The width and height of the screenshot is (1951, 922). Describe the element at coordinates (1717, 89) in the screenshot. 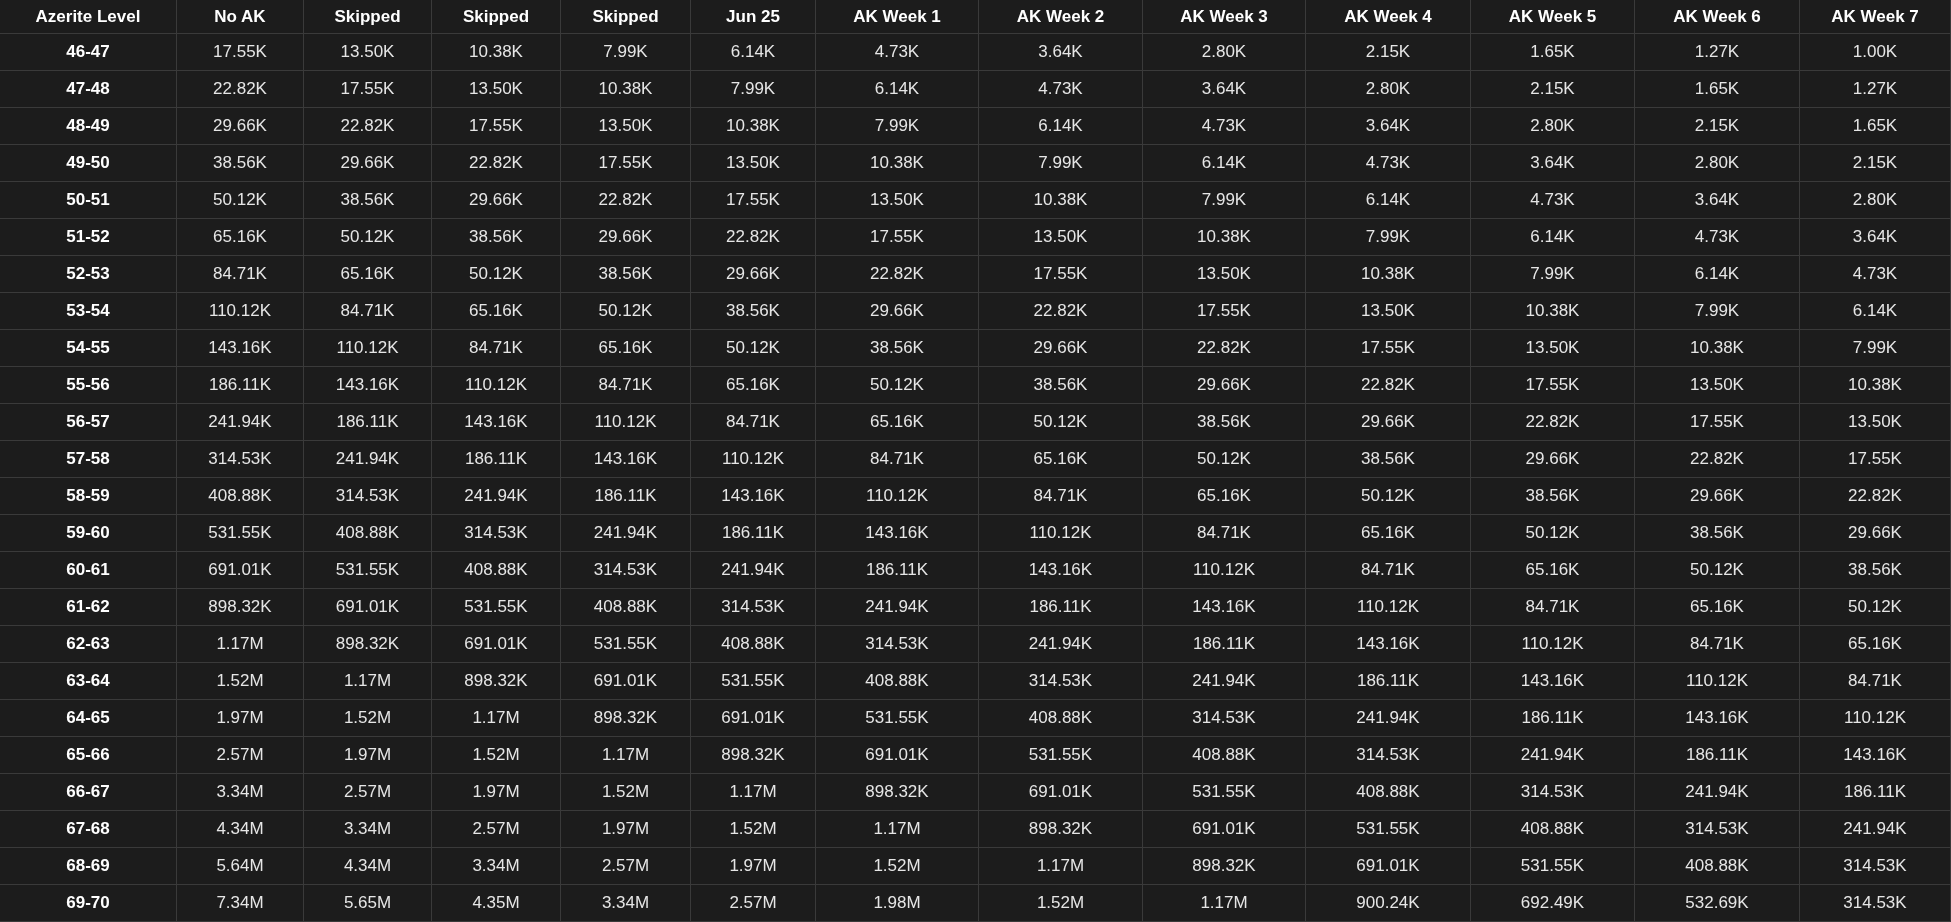

I see `table-cell: 1.65K` at that location.